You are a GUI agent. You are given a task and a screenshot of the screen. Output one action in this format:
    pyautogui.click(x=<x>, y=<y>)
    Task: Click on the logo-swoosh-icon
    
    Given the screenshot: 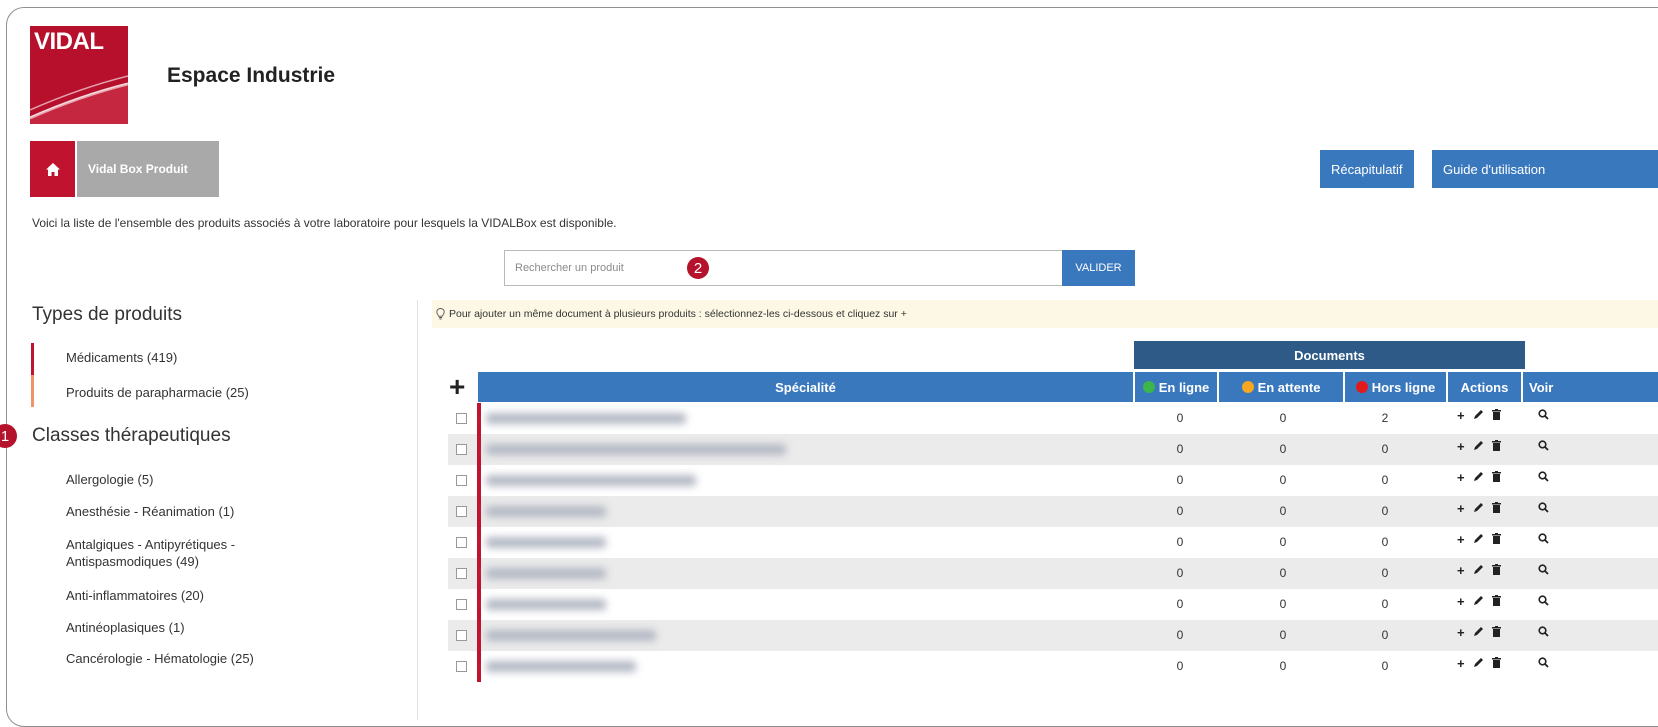 What is the action you would take?
    pyautogui.click(x=79, y=99)
    